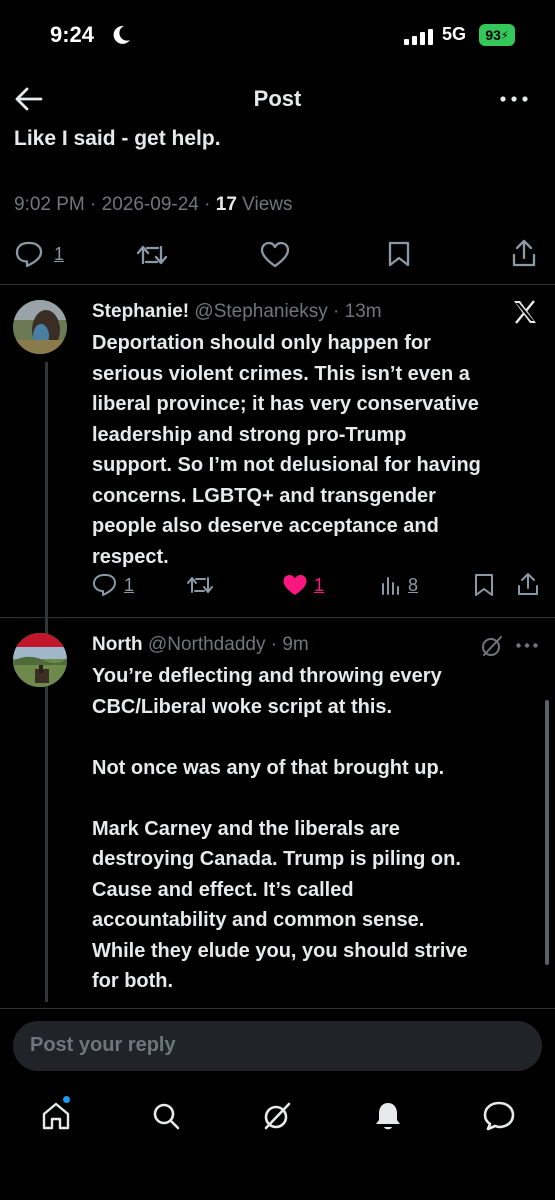  What do you see at coordinates (72, 34) in the screenshot?
I see `status-time: 9:24` at bounding box center [72, 34].